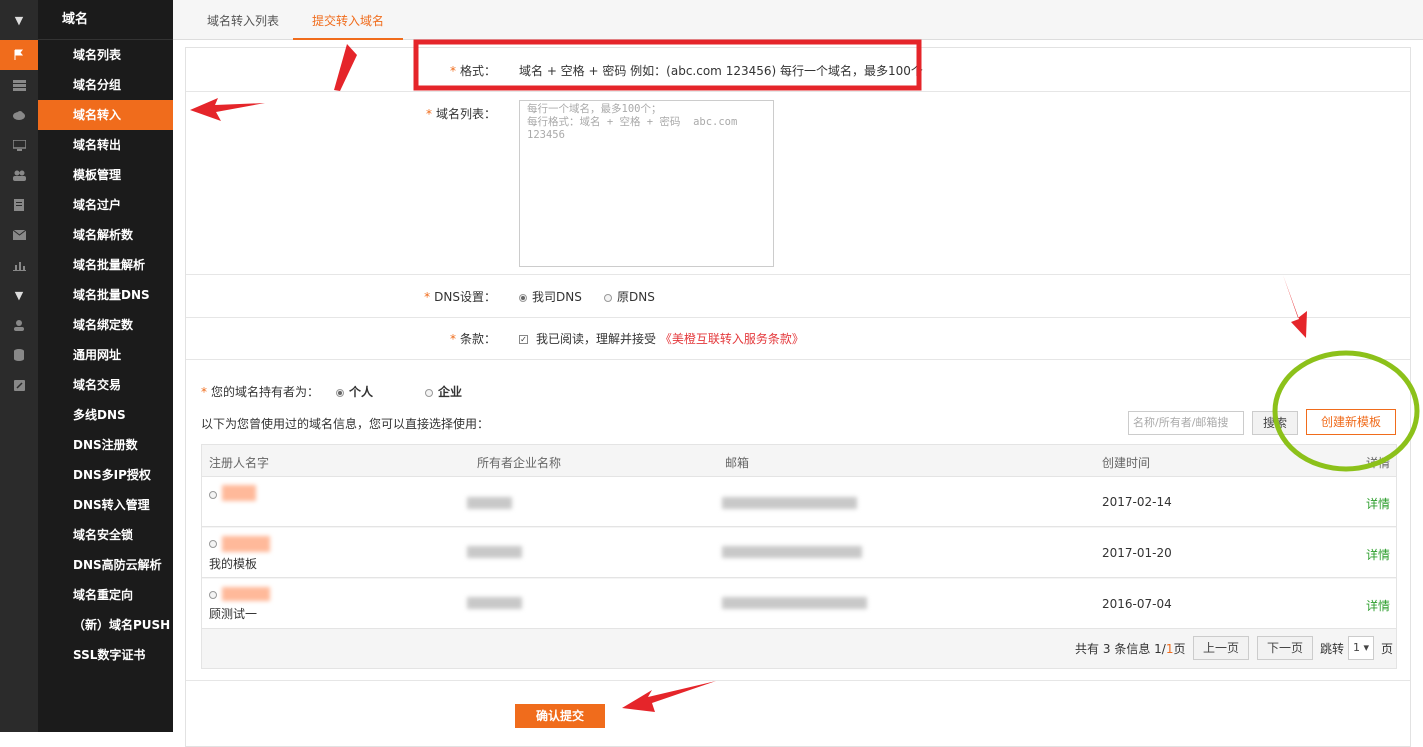 The height and width of the screenshot is (747, 1423). I want to click on col-detail: 详情, so click(1377, 463).